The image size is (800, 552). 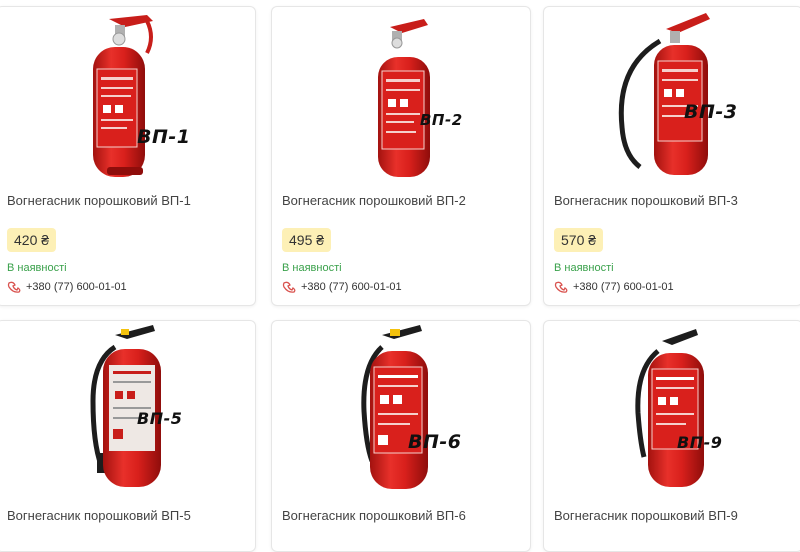 What do you see at coordinates (32, 240) in the screenshot?
I see `price-badge: 420 ₴` at bounding box center [32, 240].